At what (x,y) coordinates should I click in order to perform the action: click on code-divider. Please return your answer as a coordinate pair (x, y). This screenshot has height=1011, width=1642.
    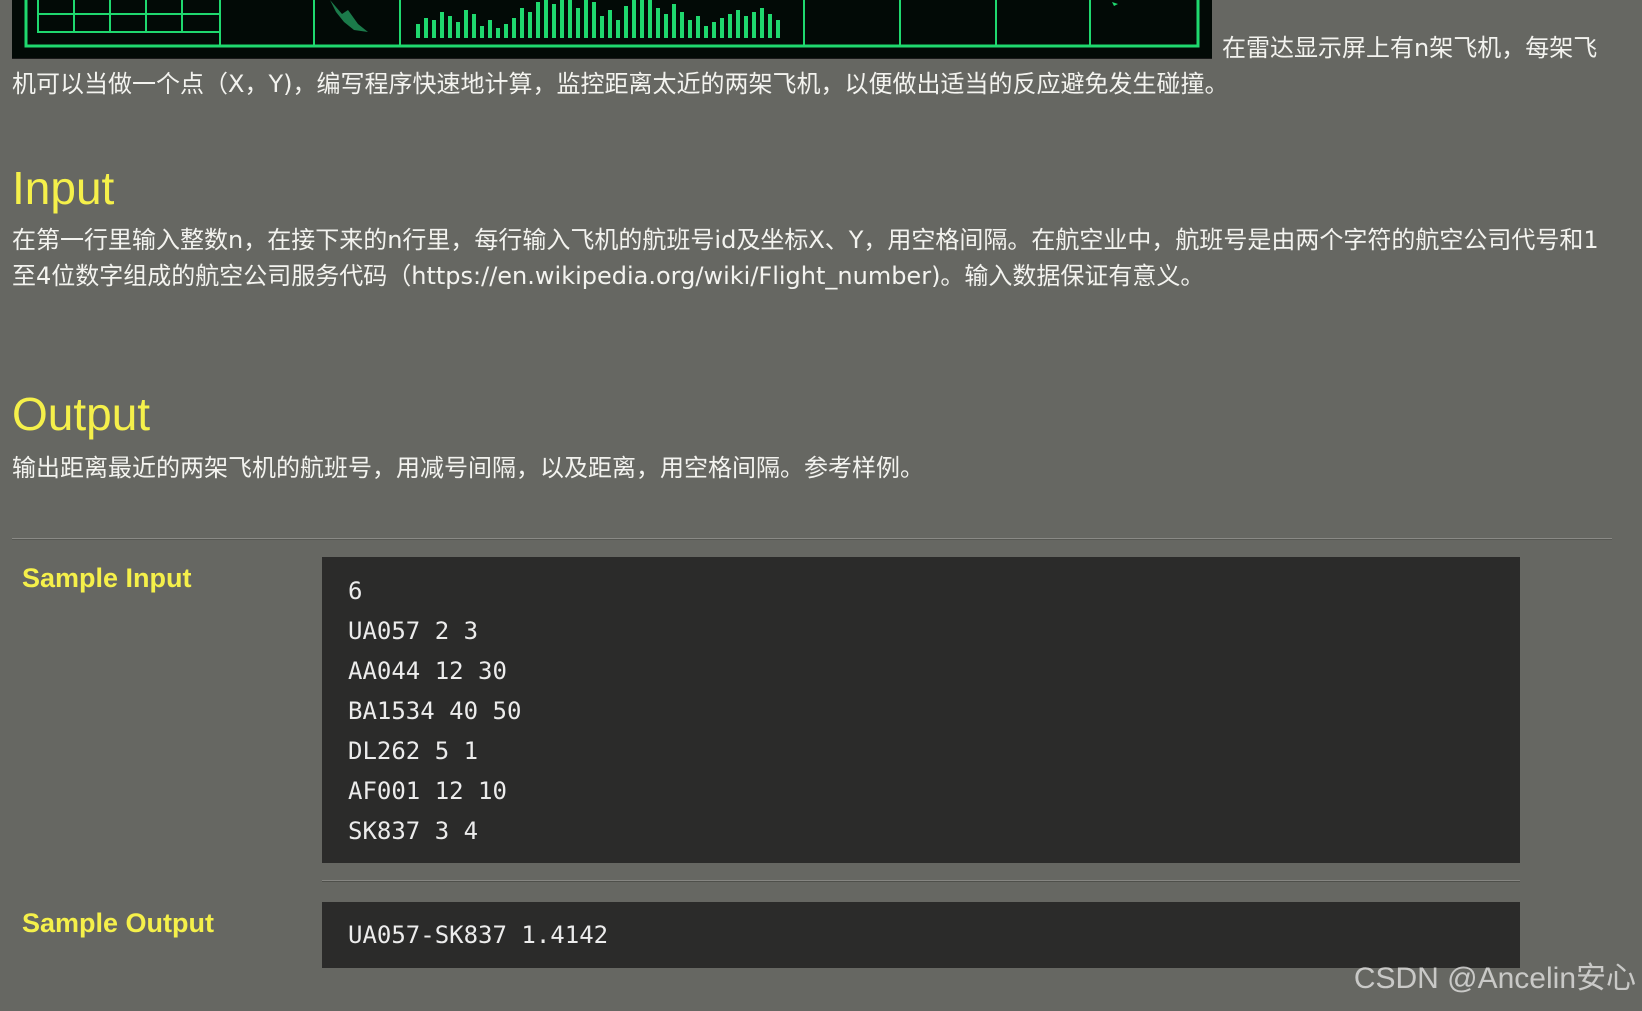
    Looking at the image, I should click on (921, 881).